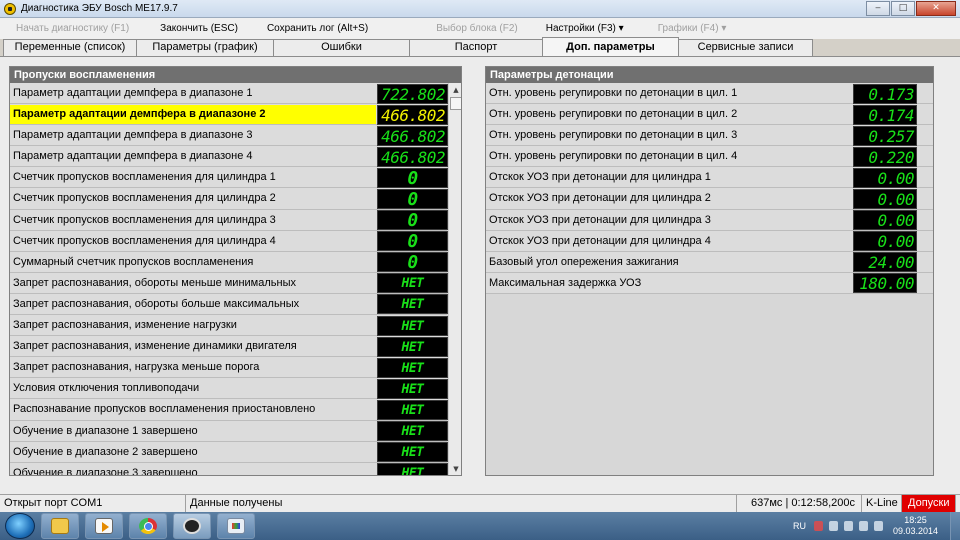 The width and height of the screenshot is (960, 540). I want to click on parameter-row: Обучение в диапазоне 3 завершено НЕТ, so click(229, 468).